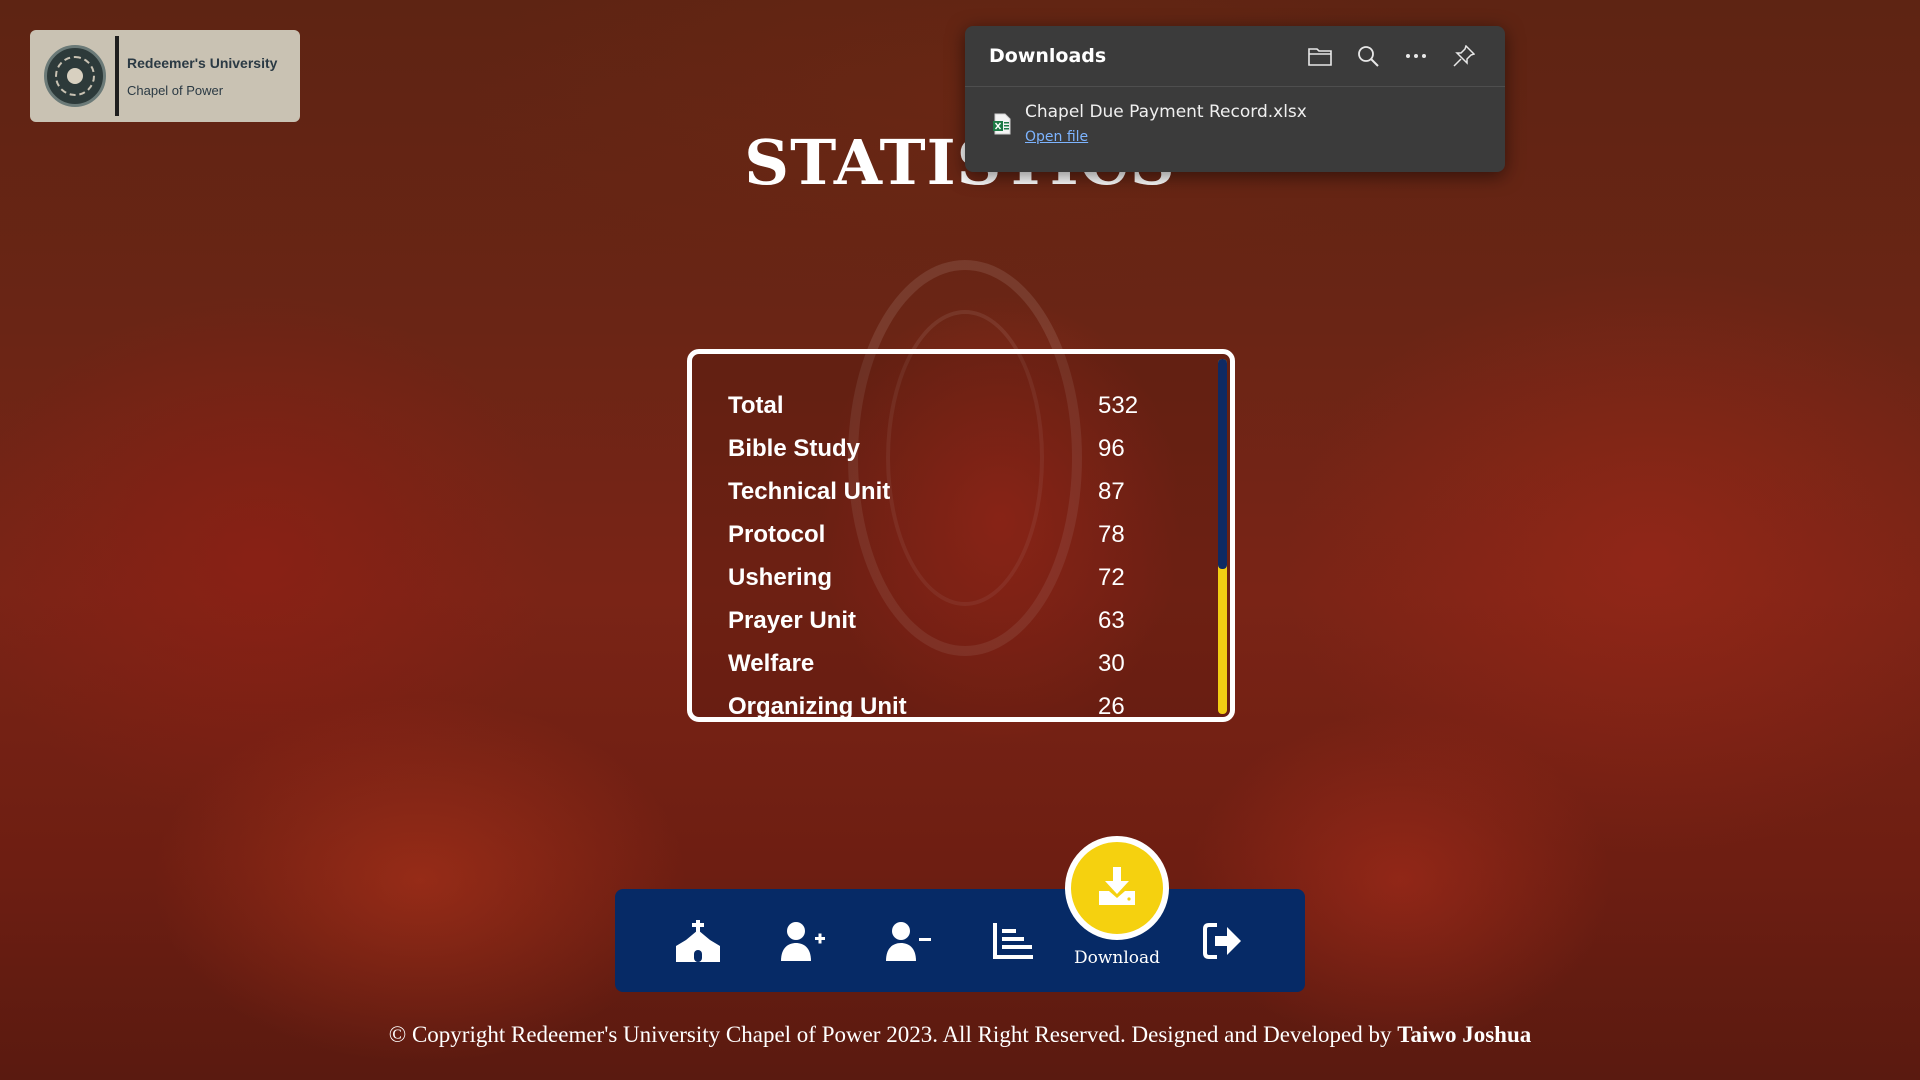  I want to click on stat-label: Welfare, so click(771, 663).